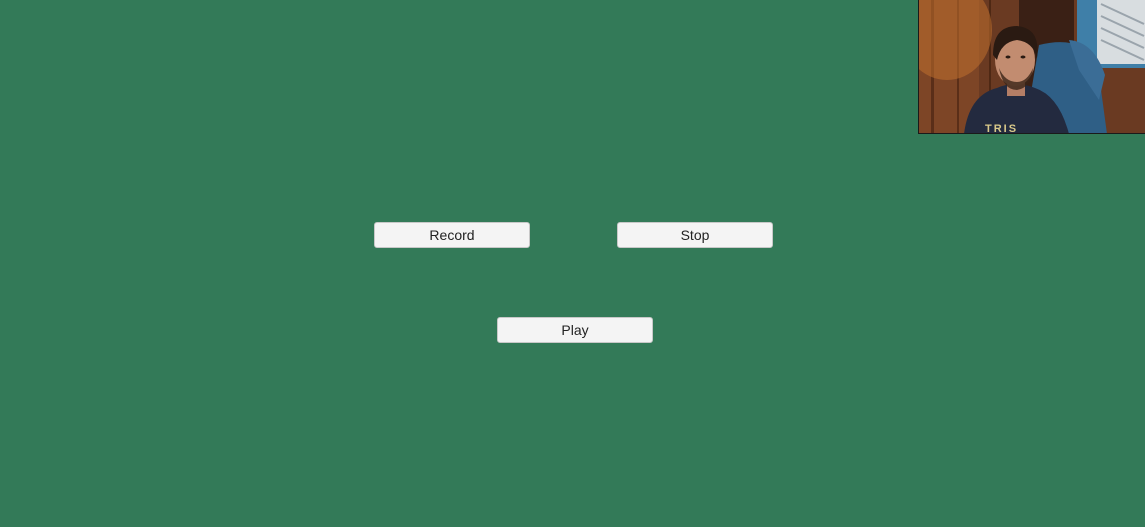 Image resolution: width=1145 pixels, height=527 pixels. I want to click on stop-button: Stop, so click(695, 235).